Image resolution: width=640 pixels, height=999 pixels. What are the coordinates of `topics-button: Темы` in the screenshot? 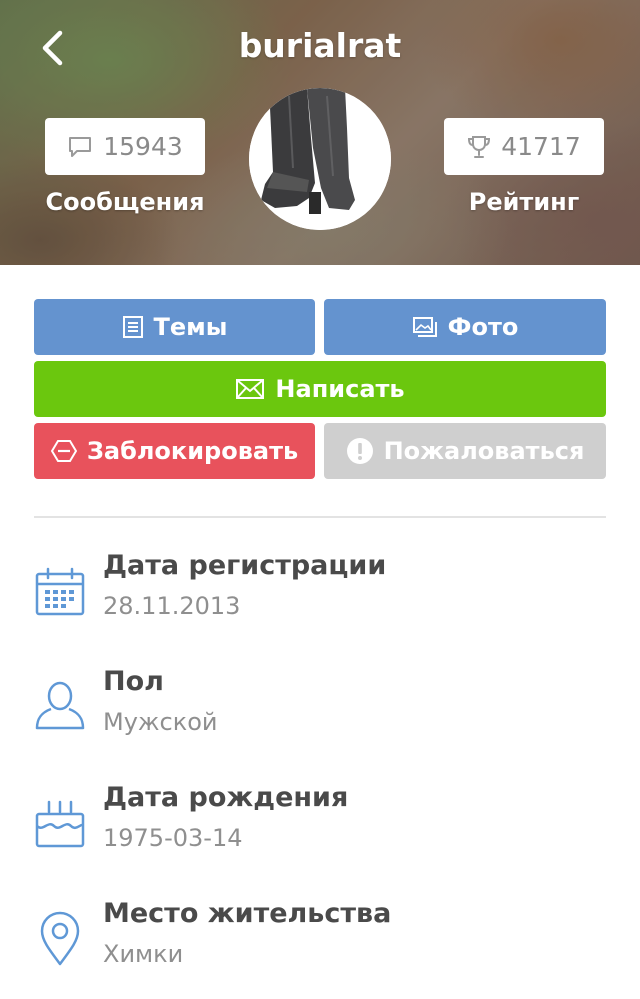 It's located at (174, 327).